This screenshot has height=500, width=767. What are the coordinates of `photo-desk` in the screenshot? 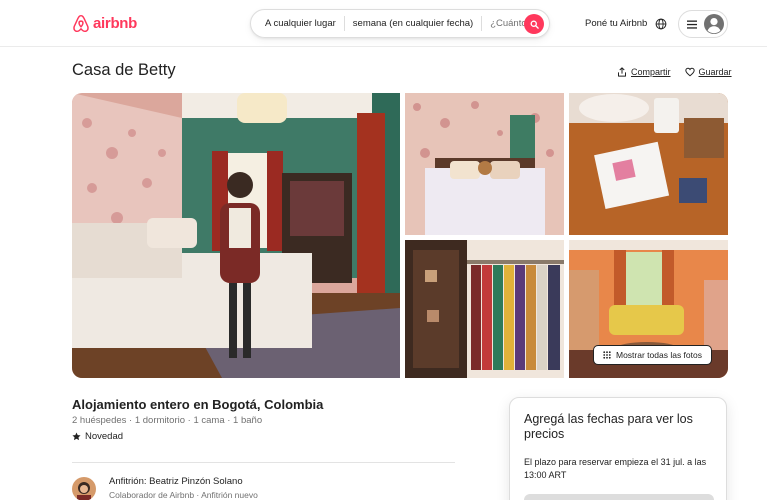 It's located at (648, 164).